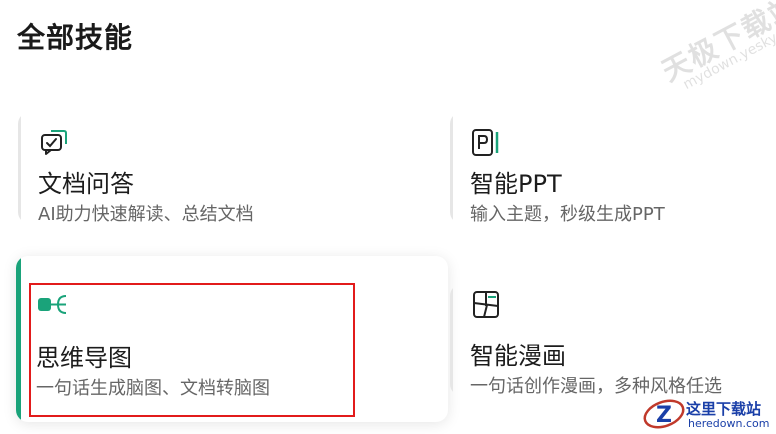  Describe the element at coordinates (596, 386) in the screenshot. I see `skill-desc: 一句话创作漫画，多种风格任选` at that location.